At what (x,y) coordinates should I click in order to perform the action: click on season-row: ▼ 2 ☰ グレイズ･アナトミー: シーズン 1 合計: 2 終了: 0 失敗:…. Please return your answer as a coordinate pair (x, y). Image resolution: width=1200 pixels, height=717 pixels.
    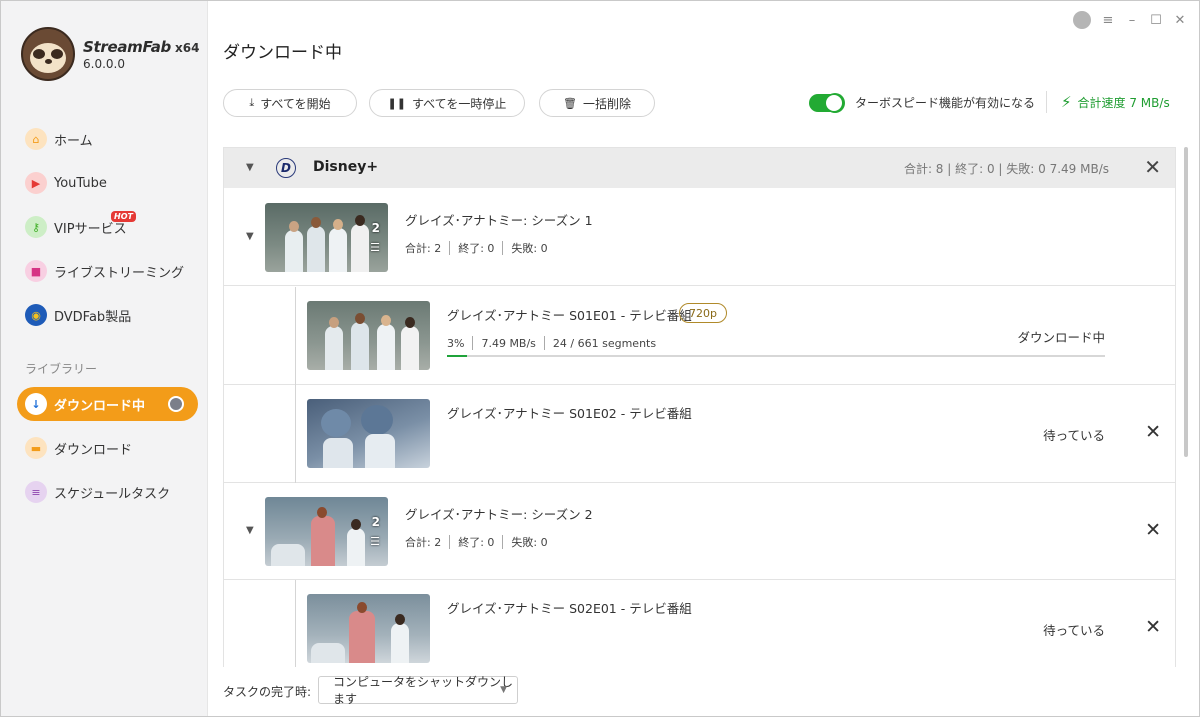
    Looking at the image, I should click on (699, 237).